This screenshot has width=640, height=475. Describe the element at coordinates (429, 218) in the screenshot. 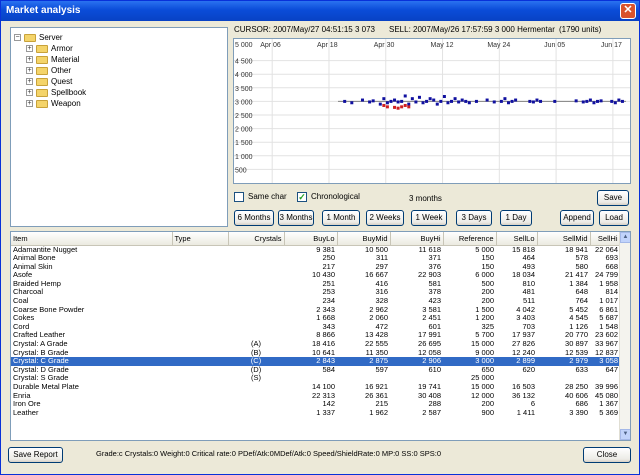

I see `period-button-1-week: 1 Week` at that location.